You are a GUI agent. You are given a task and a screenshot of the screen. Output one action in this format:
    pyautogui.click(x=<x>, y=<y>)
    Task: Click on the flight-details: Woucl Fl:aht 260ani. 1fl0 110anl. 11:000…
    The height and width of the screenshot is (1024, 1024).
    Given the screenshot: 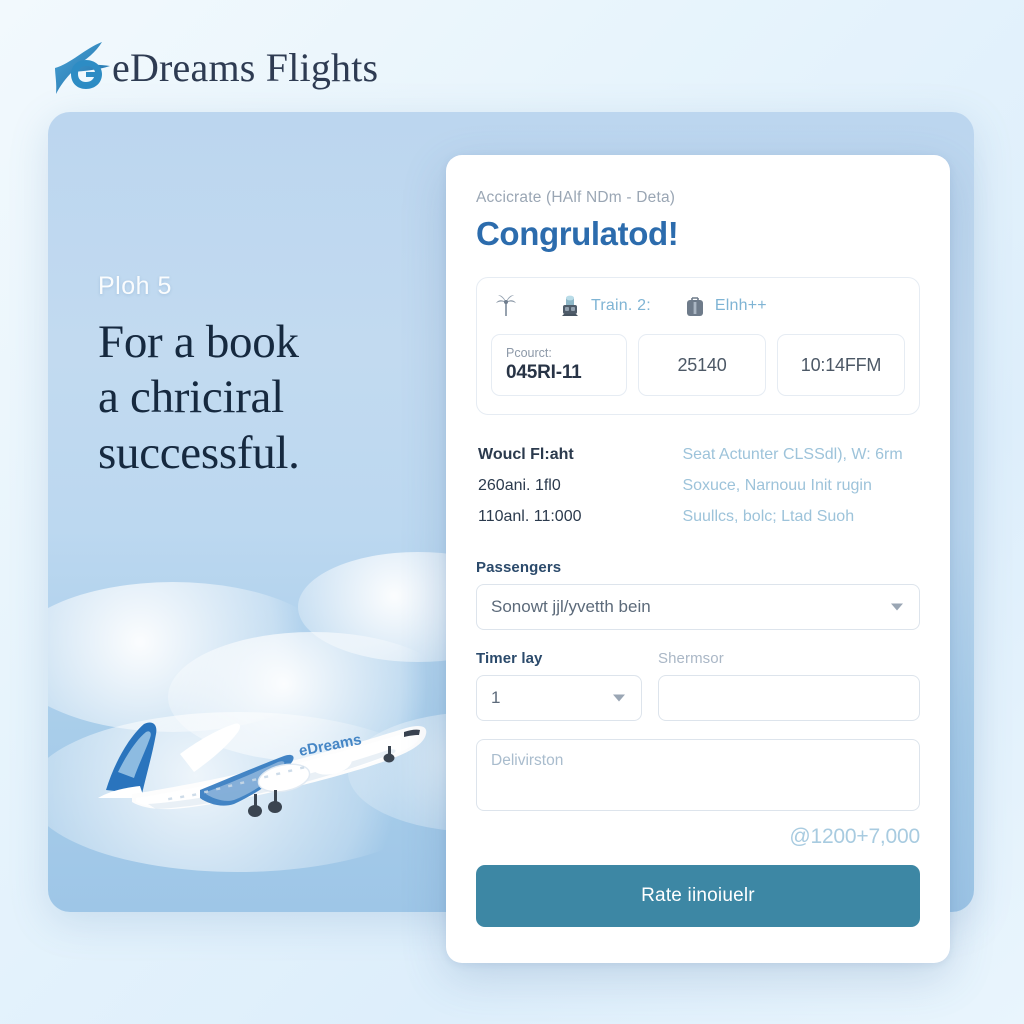 What is the action you would take?
    pyautogui.click(x=698, y=486)
    